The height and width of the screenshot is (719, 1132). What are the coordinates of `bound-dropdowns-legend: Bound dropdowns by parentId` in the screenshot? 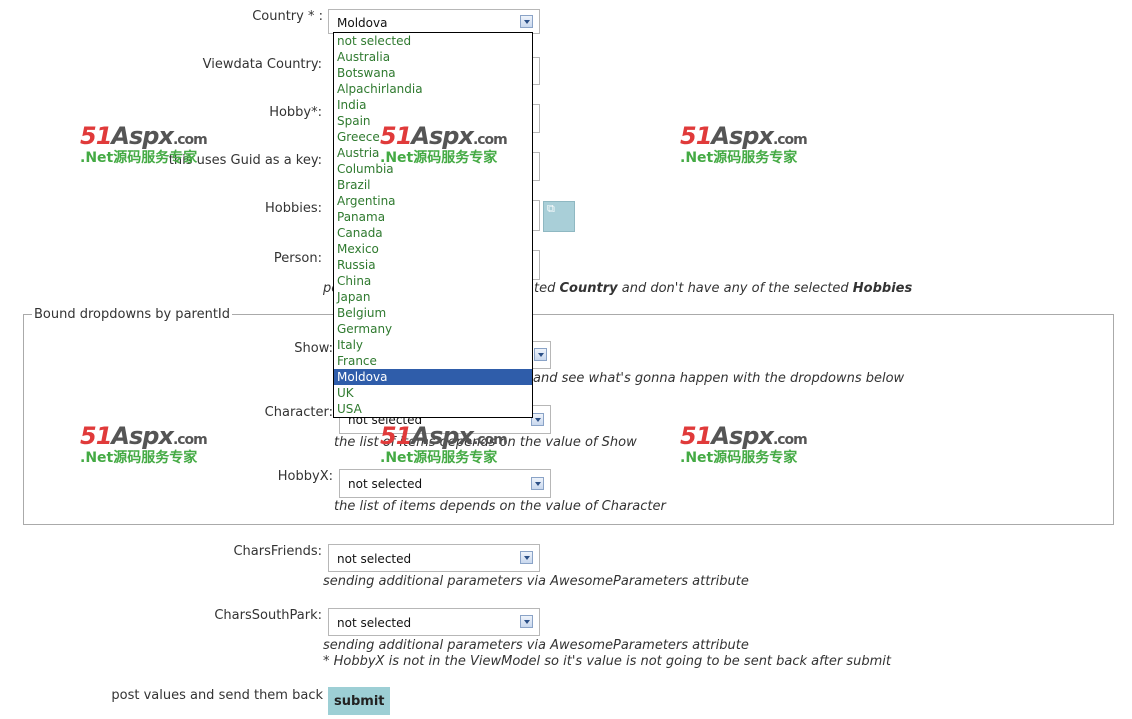 It's located at (132, 314).